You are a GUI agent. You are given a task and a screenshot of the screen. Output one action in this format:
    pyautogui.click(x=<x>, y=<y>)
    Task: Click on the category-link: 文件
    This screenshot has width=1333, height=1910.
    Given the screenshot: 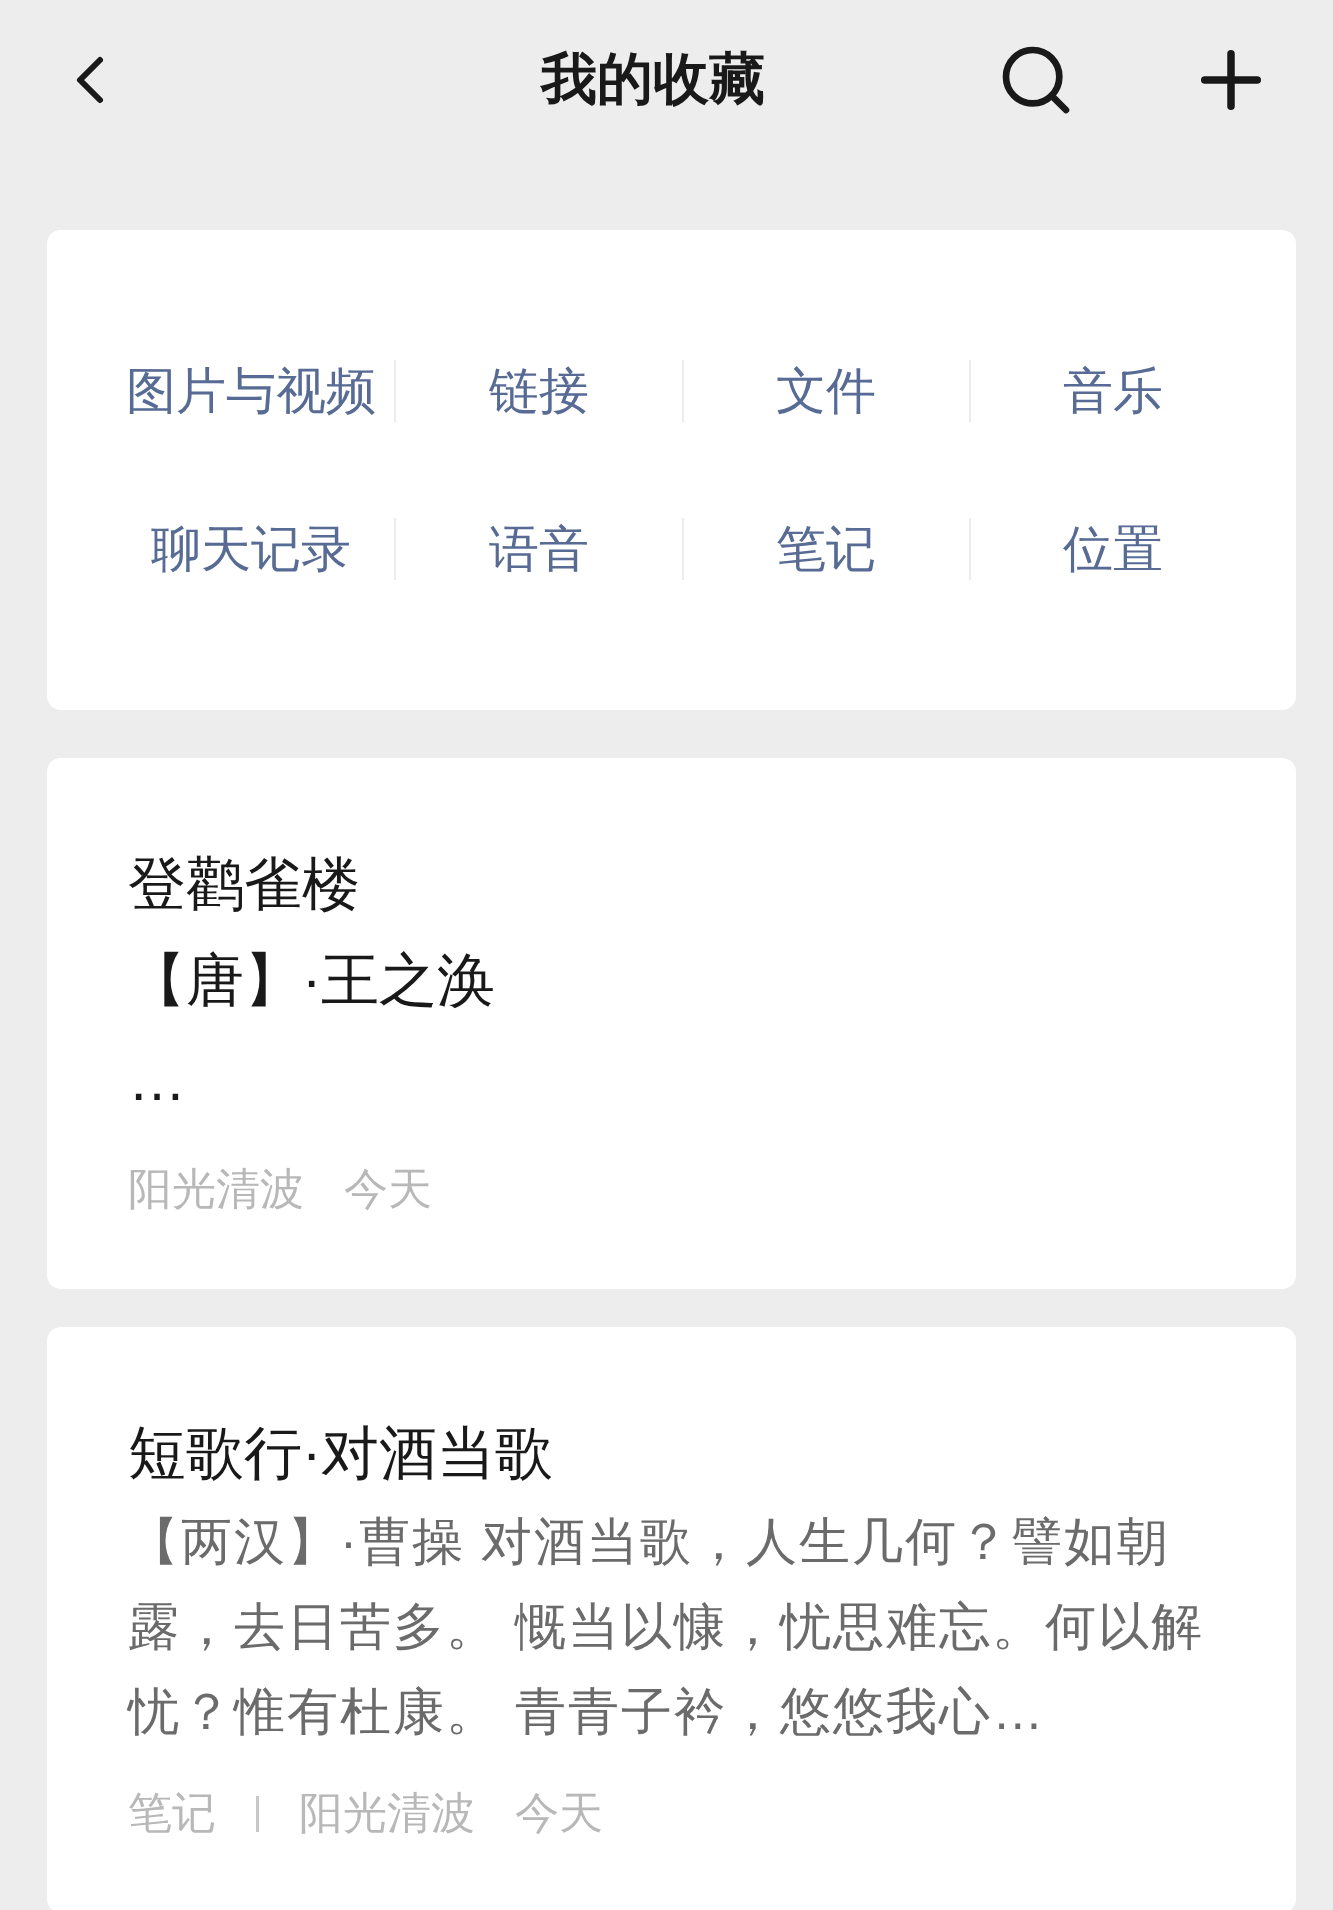 What is the action you would take?
    pyautogui.click(x=825, y=391)
    